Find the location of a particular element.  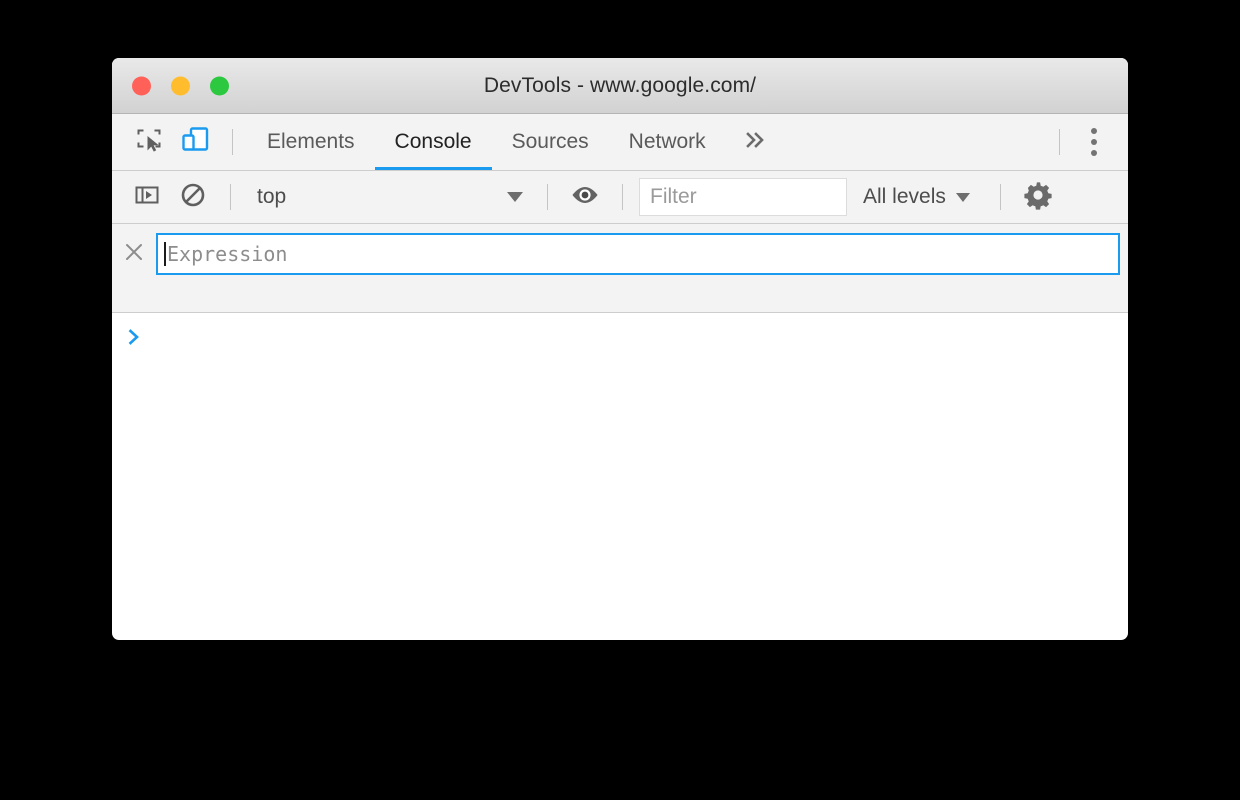

chevron-down-icon-levels is located at coordinates (962, 197).